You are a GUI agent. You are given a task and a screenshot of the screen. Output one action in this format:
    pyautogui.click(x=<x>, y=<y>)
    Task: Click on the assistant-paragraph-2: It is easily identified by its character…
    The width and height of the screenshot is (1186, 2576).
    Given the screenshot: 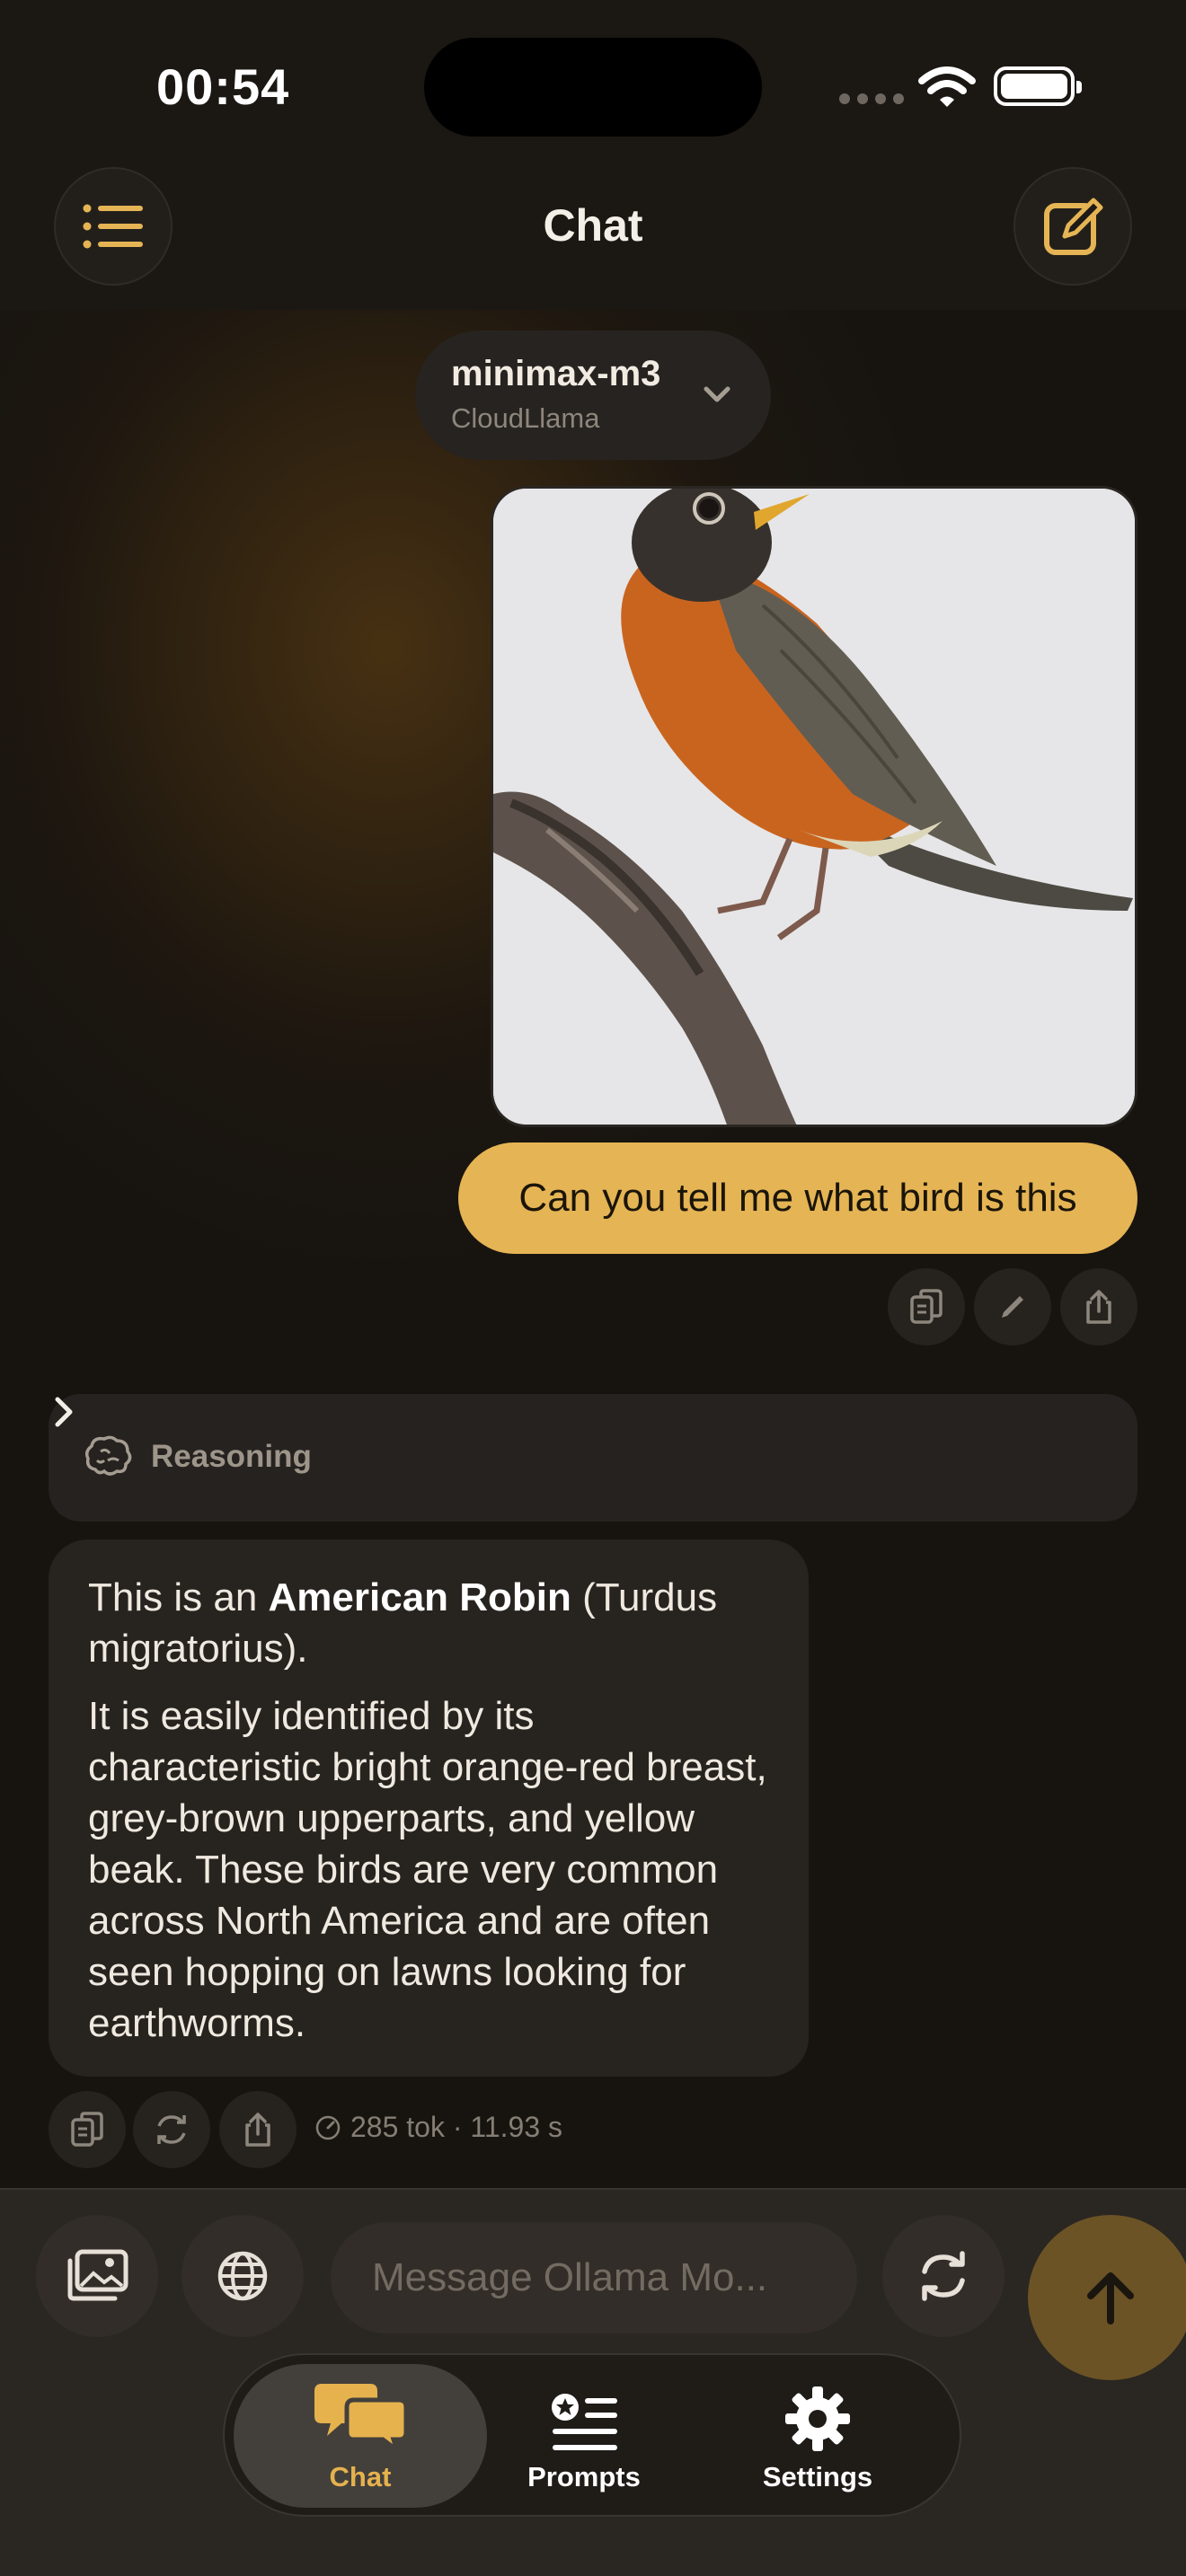 What is the action you would take?
    pyautogui.click(x=427, y=1869)
    